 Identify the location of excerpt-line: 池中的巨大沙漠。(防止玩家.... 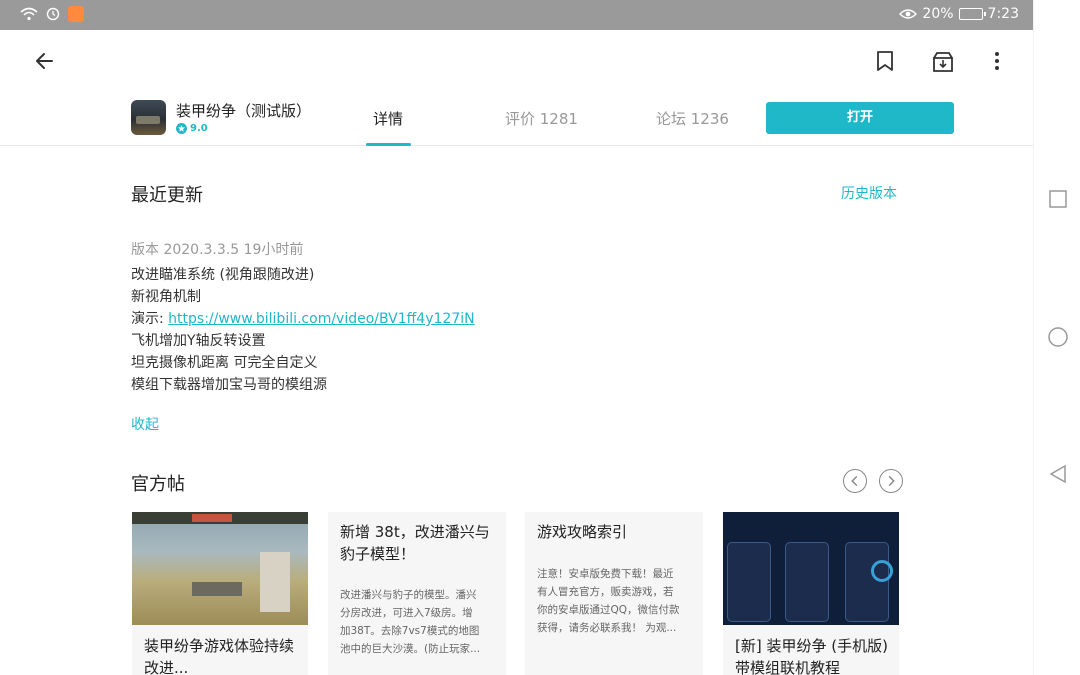
(410, 649).